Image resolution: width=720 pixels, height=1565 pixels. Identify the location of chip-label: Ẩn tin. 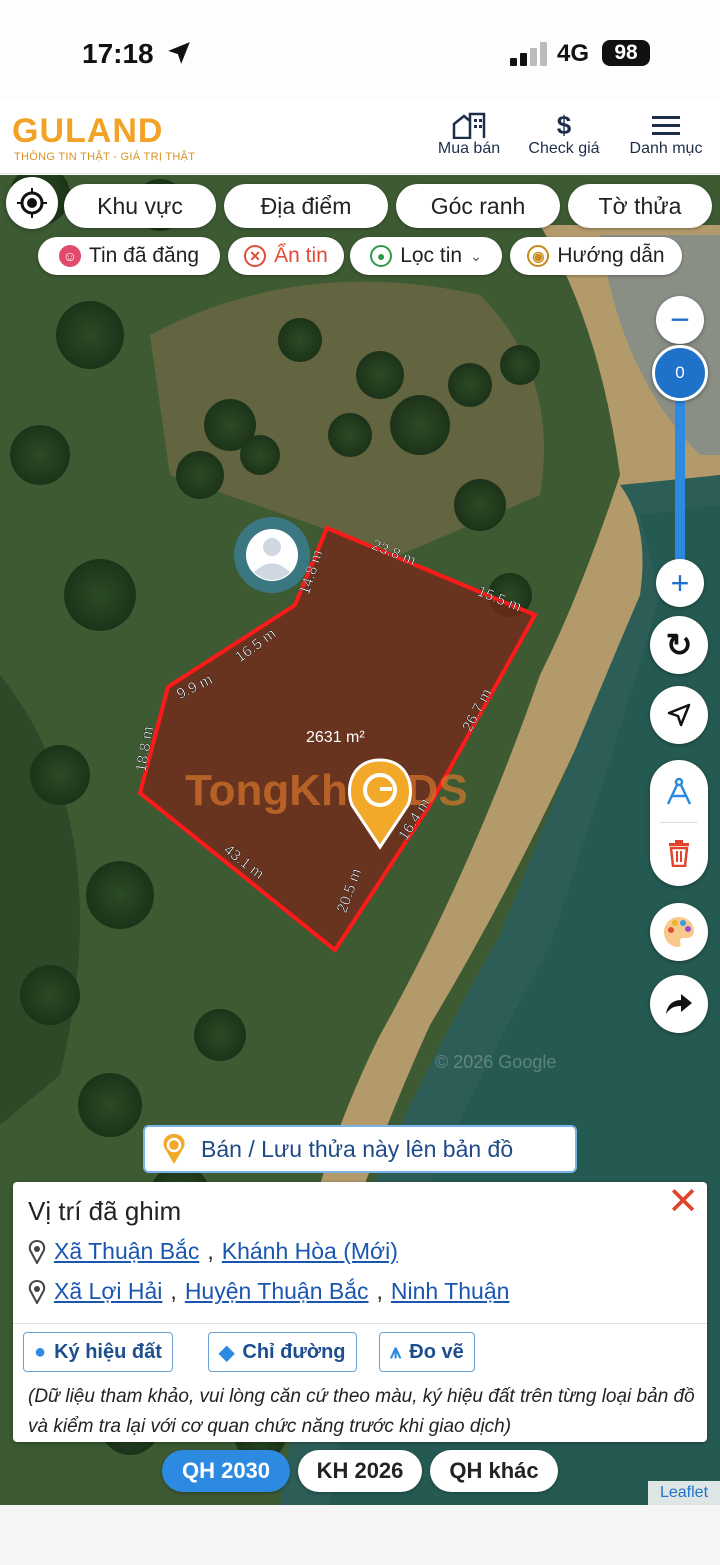
(301, 255).